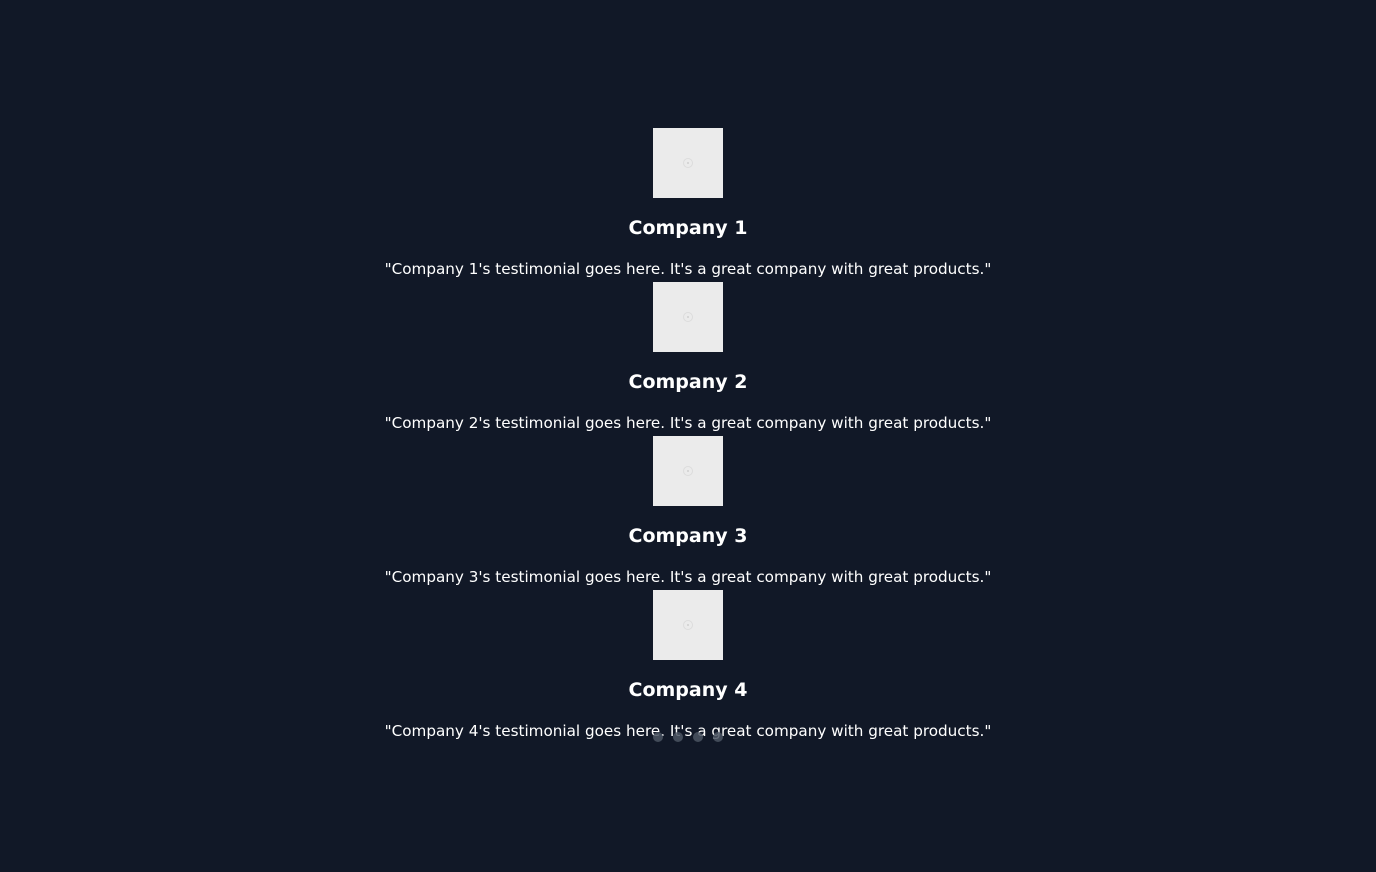 The image size is (1376, 872). I want to click on carousel-dots, so click(689, 738).